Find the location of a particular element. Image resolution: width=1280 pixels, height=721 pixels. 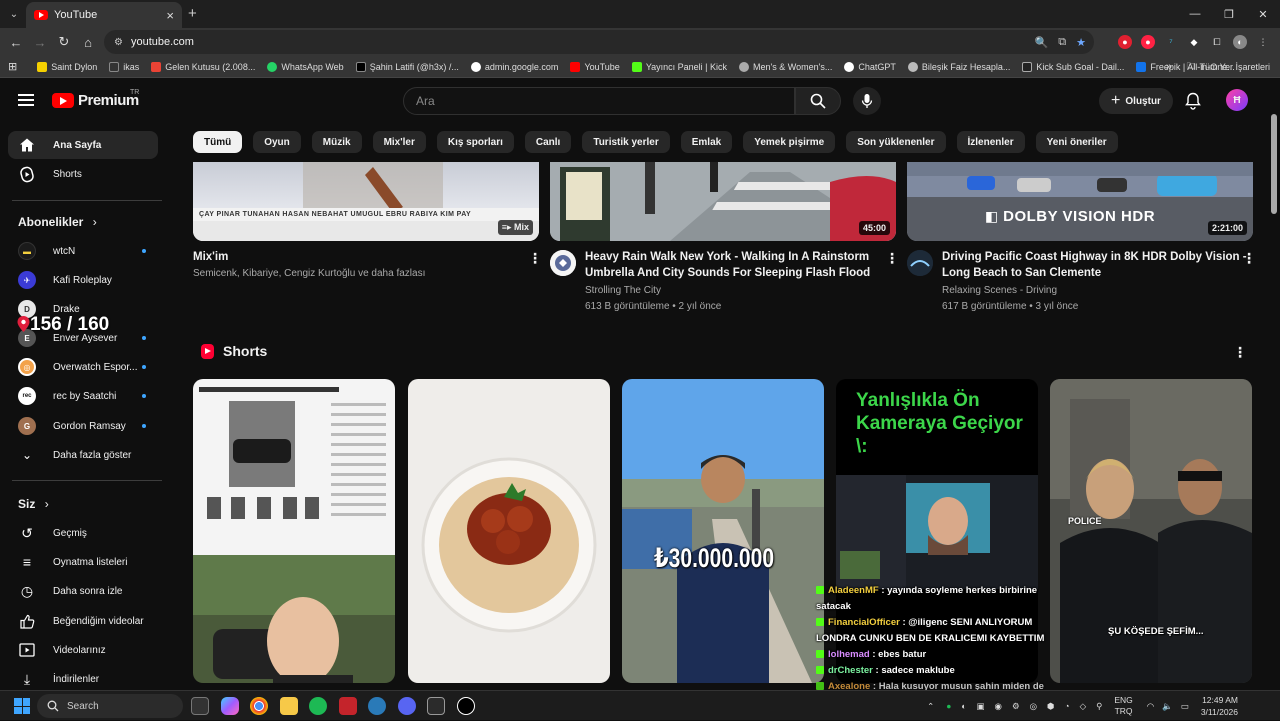

chip: Son yüklenenler is located at coordinates (896, 142).